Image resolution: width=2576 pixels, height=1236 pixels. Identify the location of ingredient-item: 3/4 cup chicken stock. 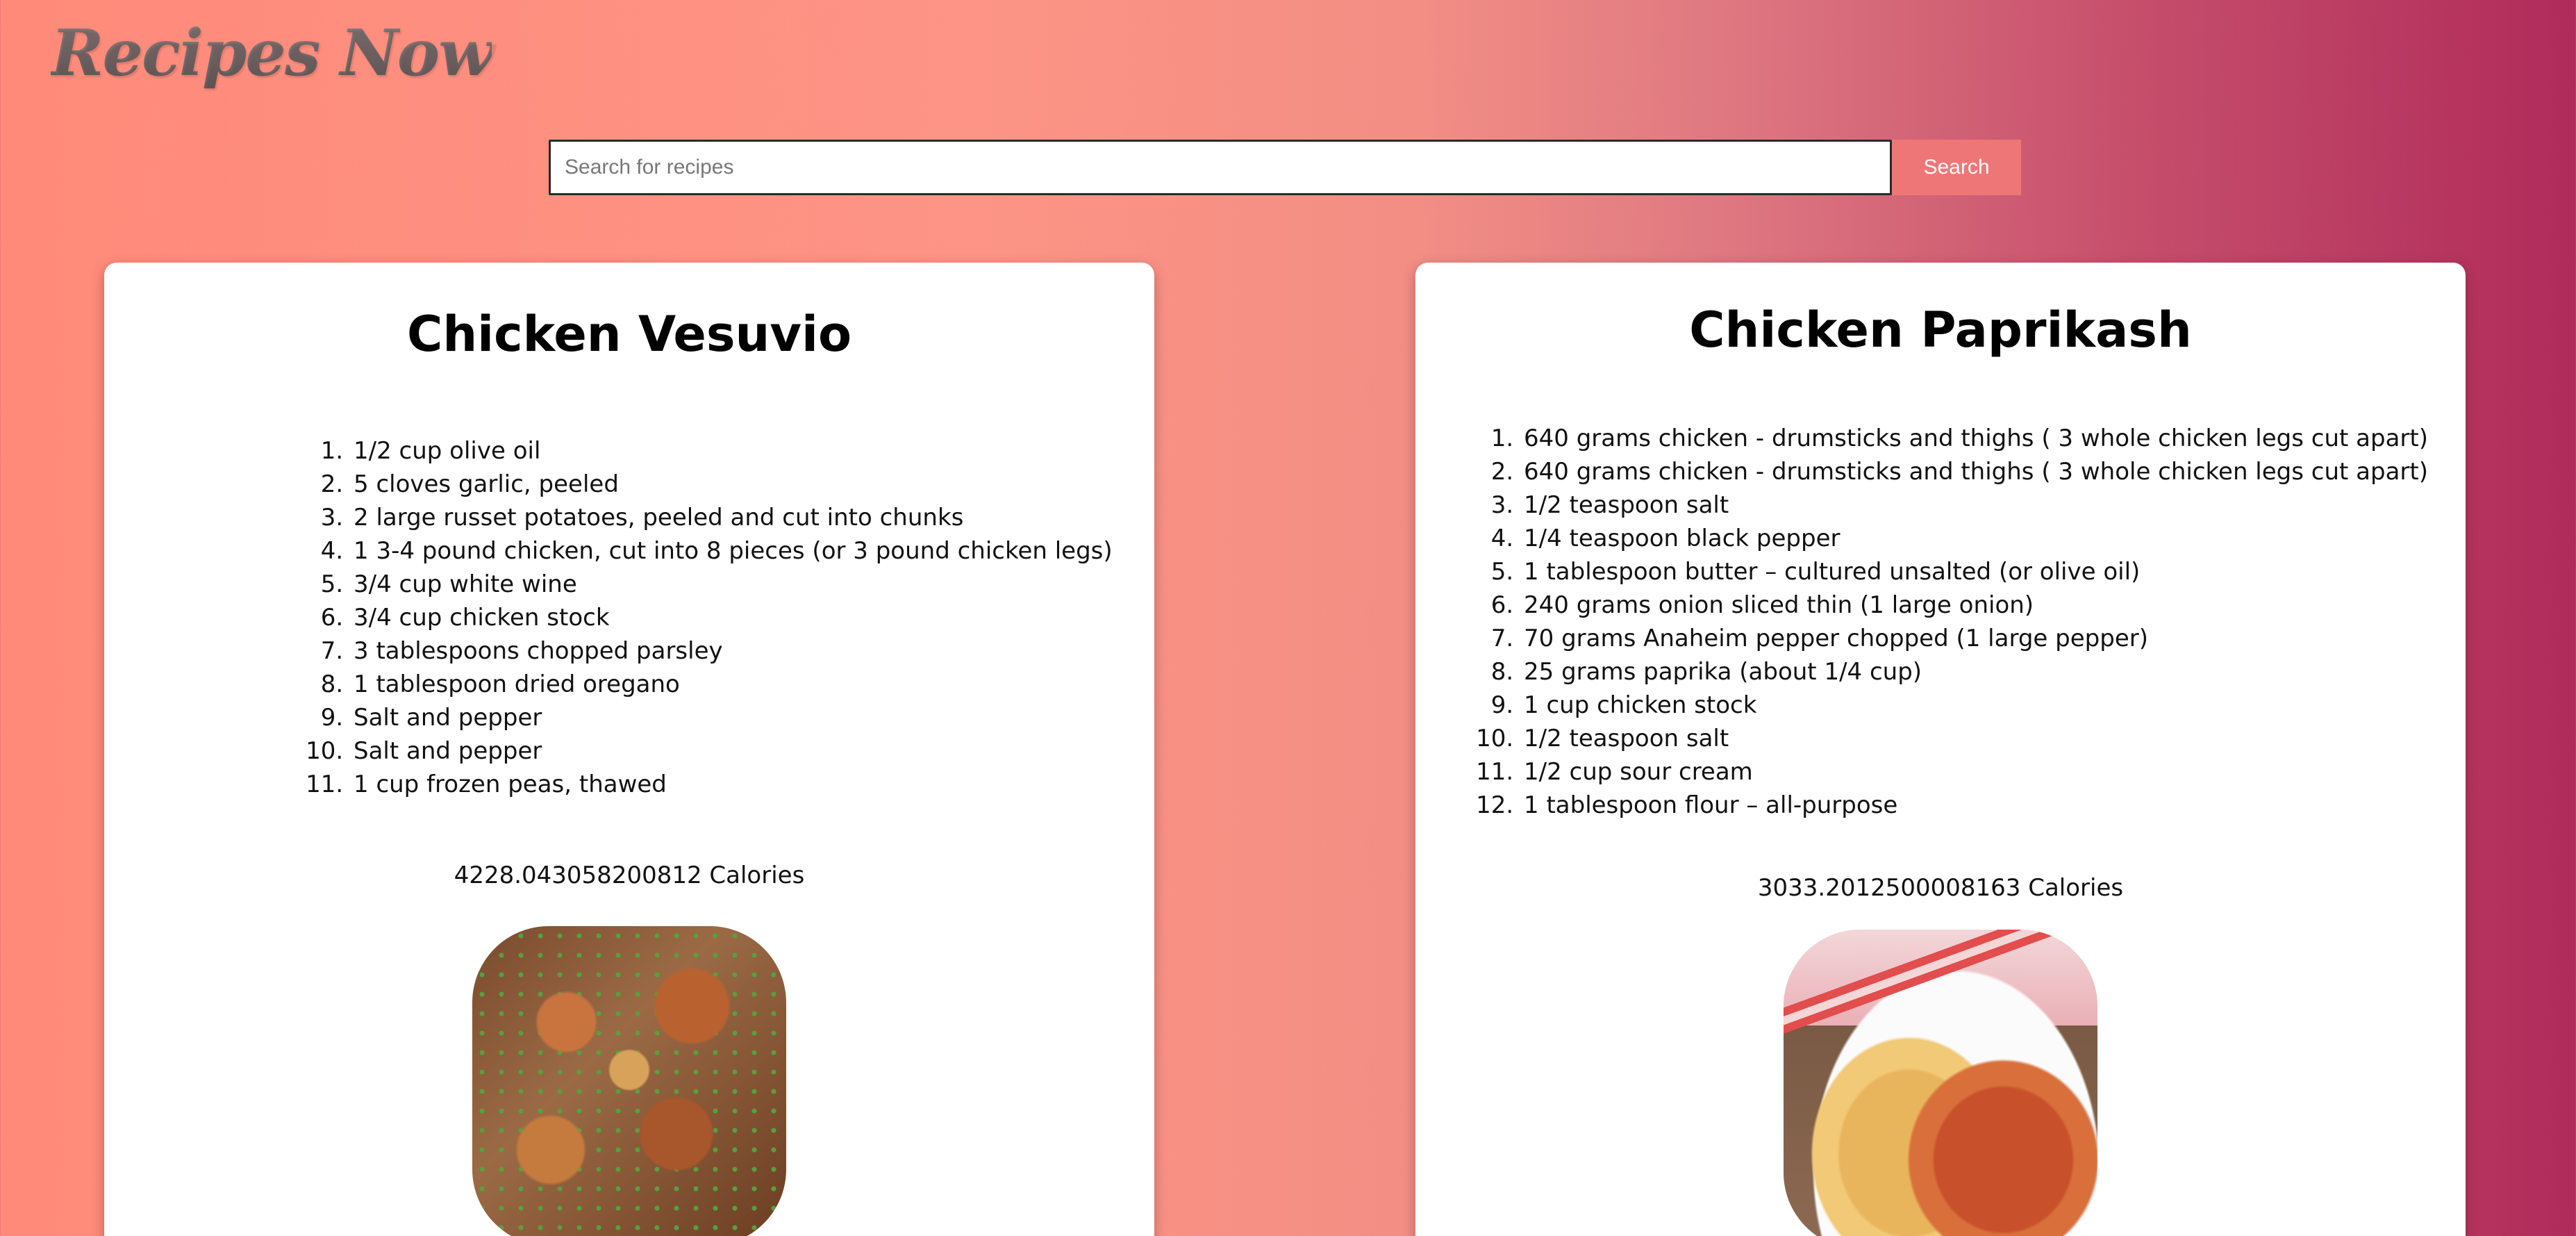
(732, 617).